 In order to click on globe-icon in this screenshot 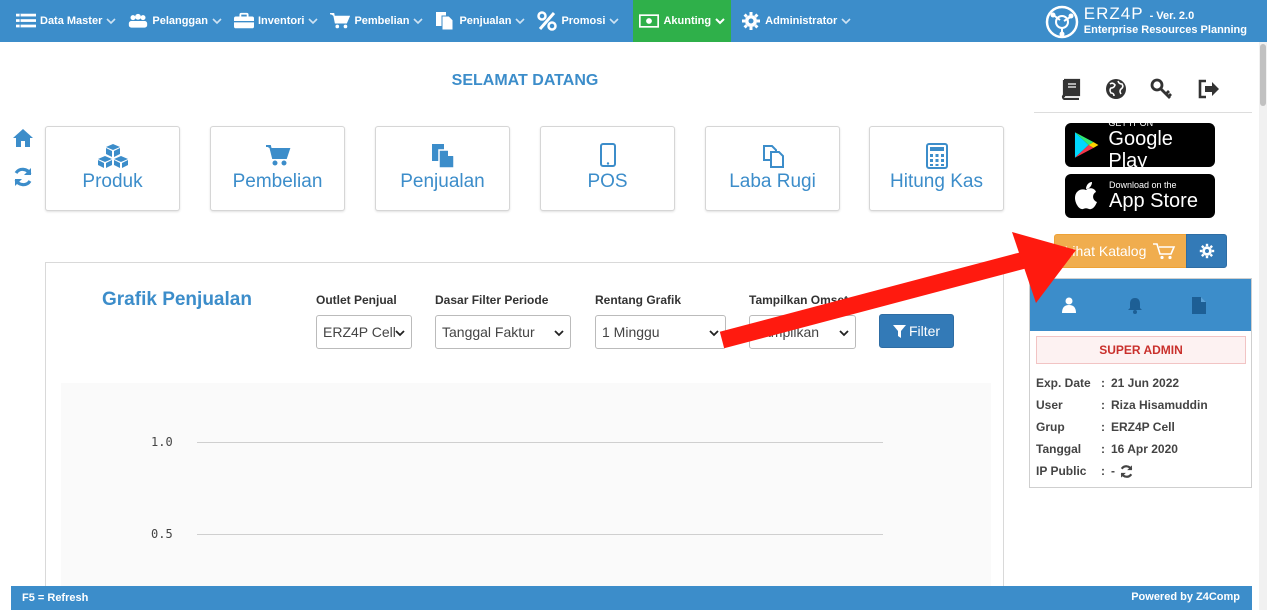, I will do `click(1116, 89)`.